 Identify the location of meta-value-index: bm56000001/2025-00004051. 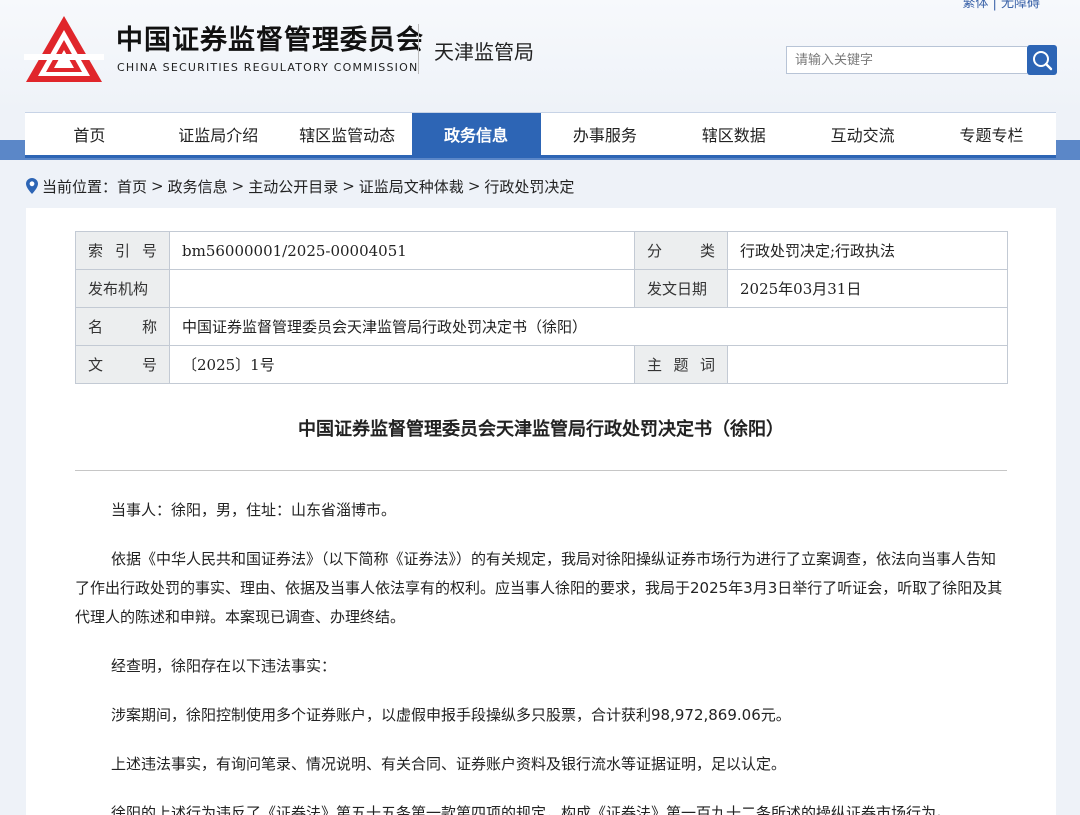
(402, 250).